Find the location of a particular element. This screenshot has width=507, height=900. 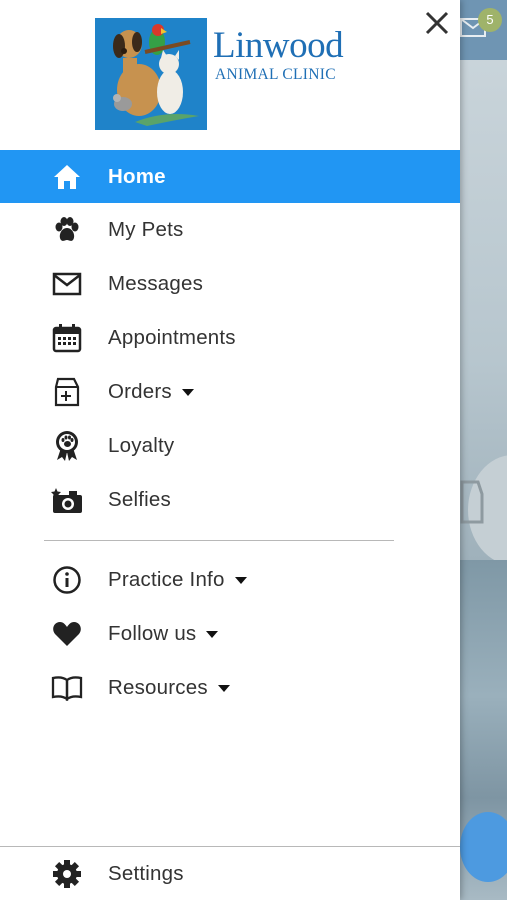

logo-animals-illustration is located at coordinates (151, 74).